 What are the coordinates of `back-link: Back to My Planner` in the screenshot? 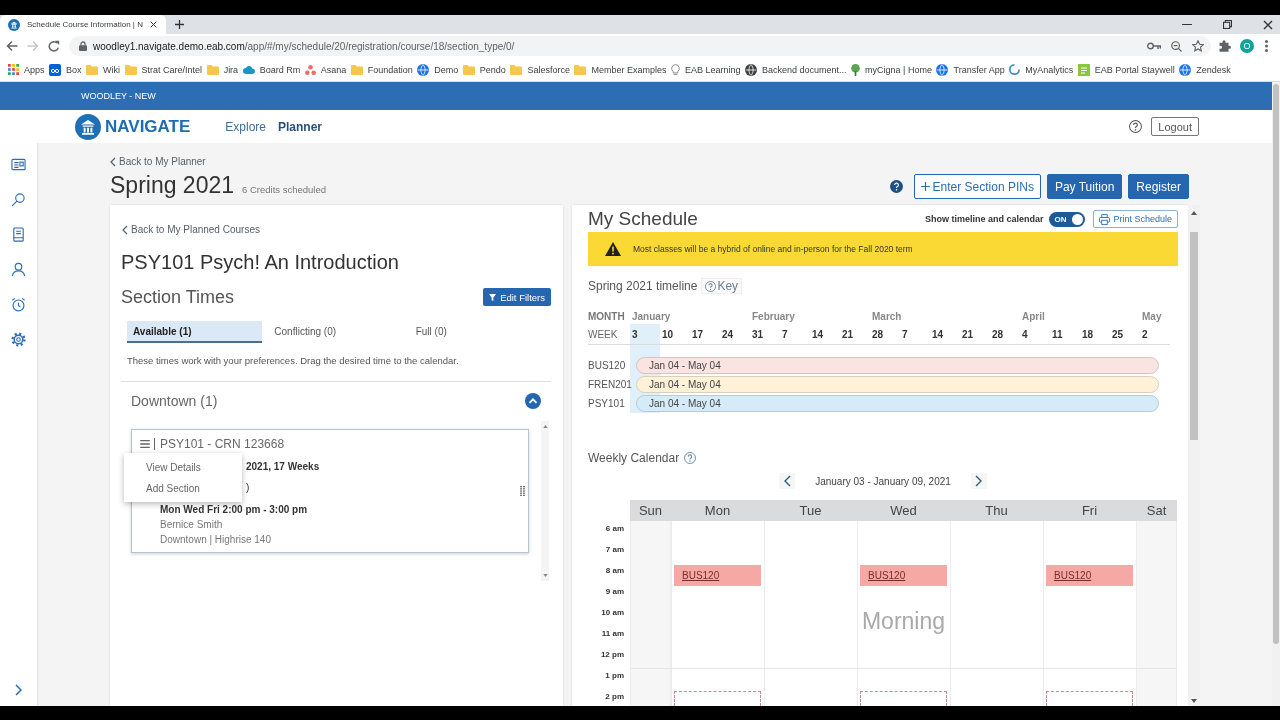 It's located at (158, 162).